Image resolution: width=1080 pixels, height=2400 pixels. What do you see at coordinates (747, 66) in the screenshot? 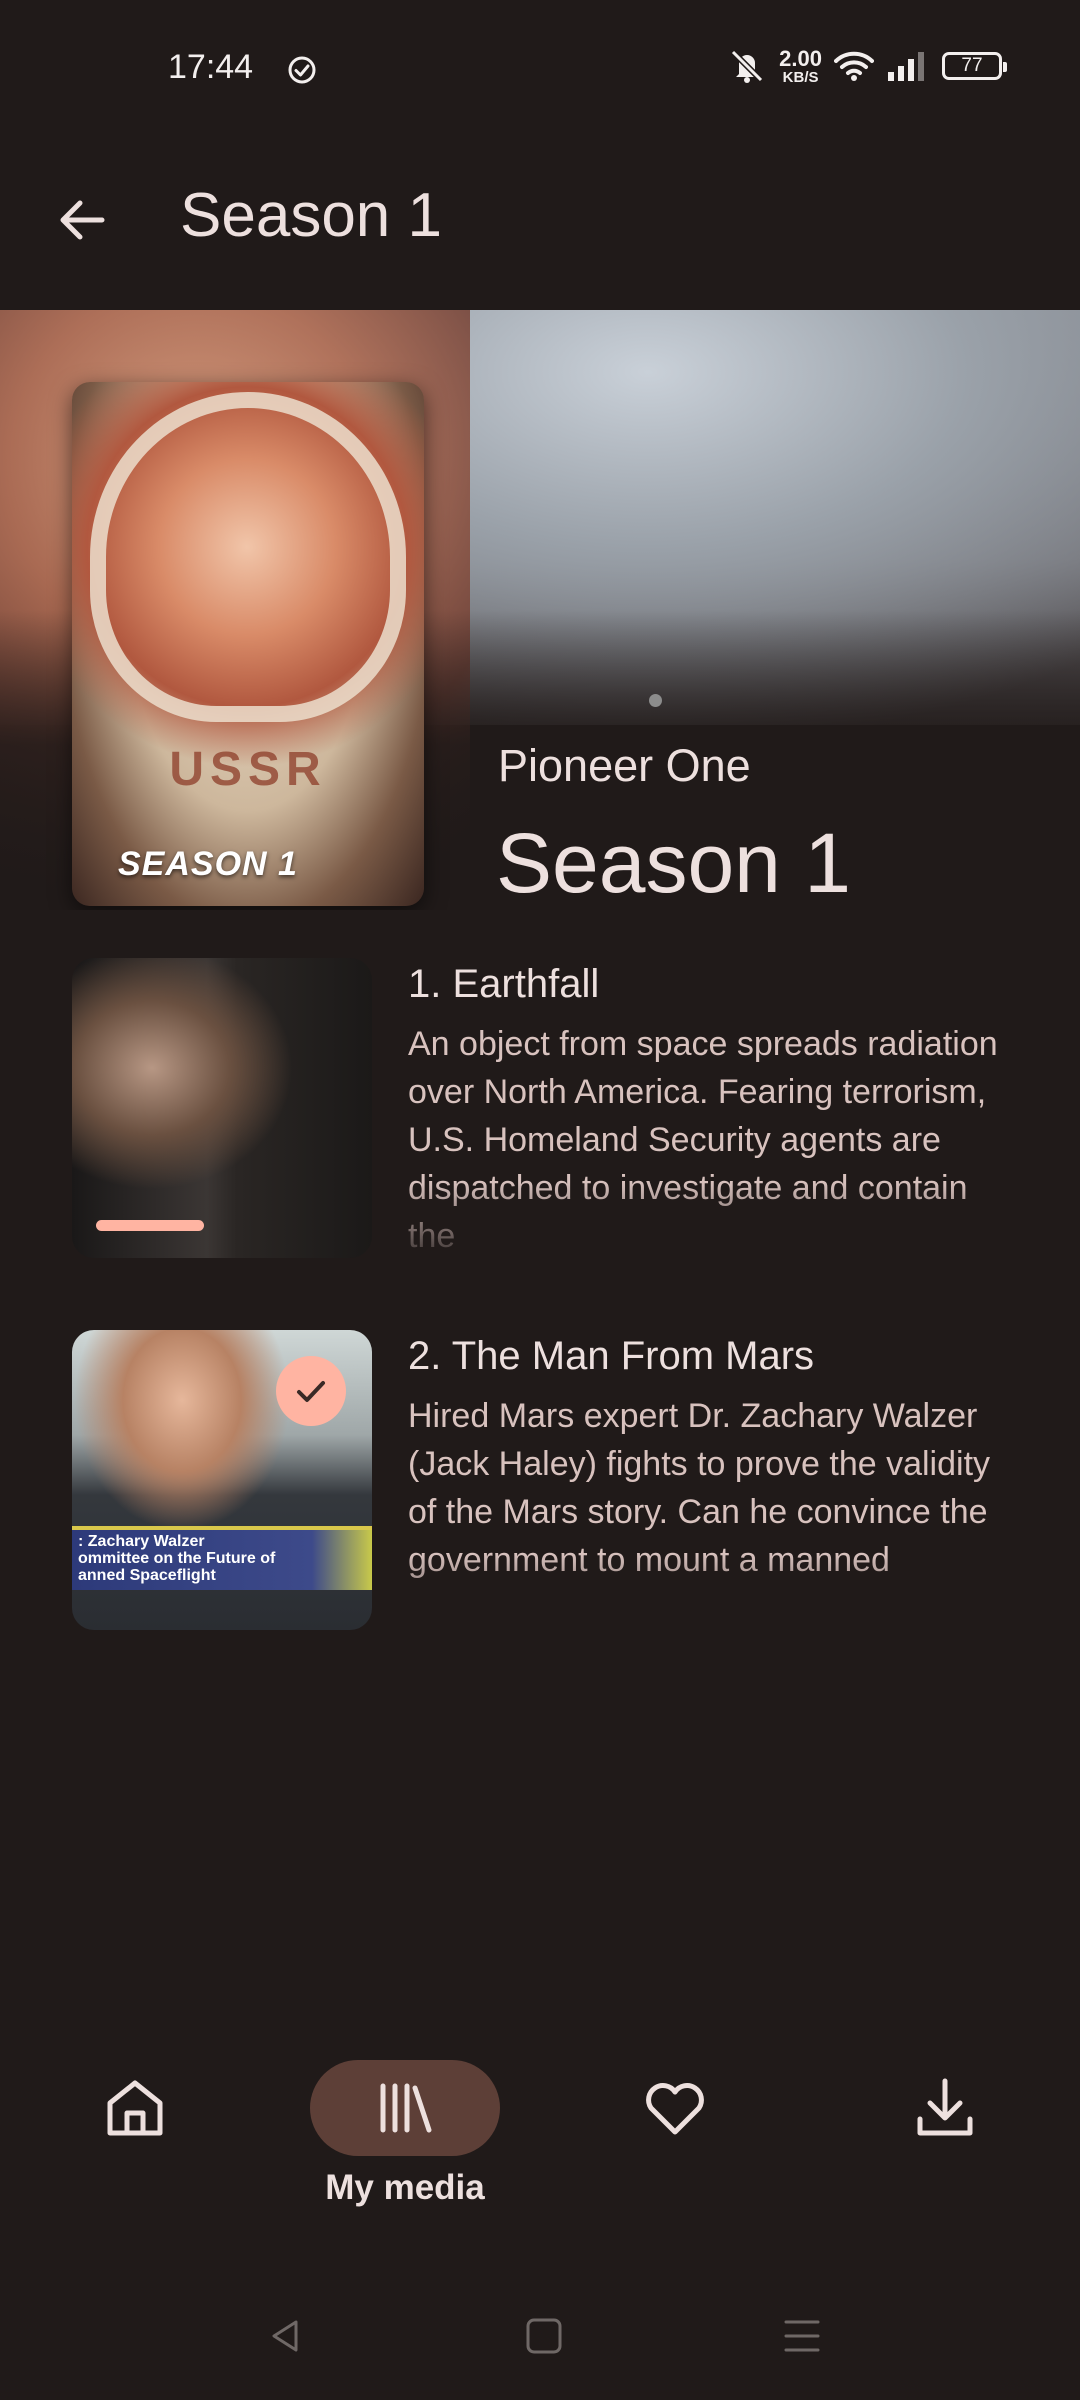
I see `mute-icon` at bounding box center [747, 66].